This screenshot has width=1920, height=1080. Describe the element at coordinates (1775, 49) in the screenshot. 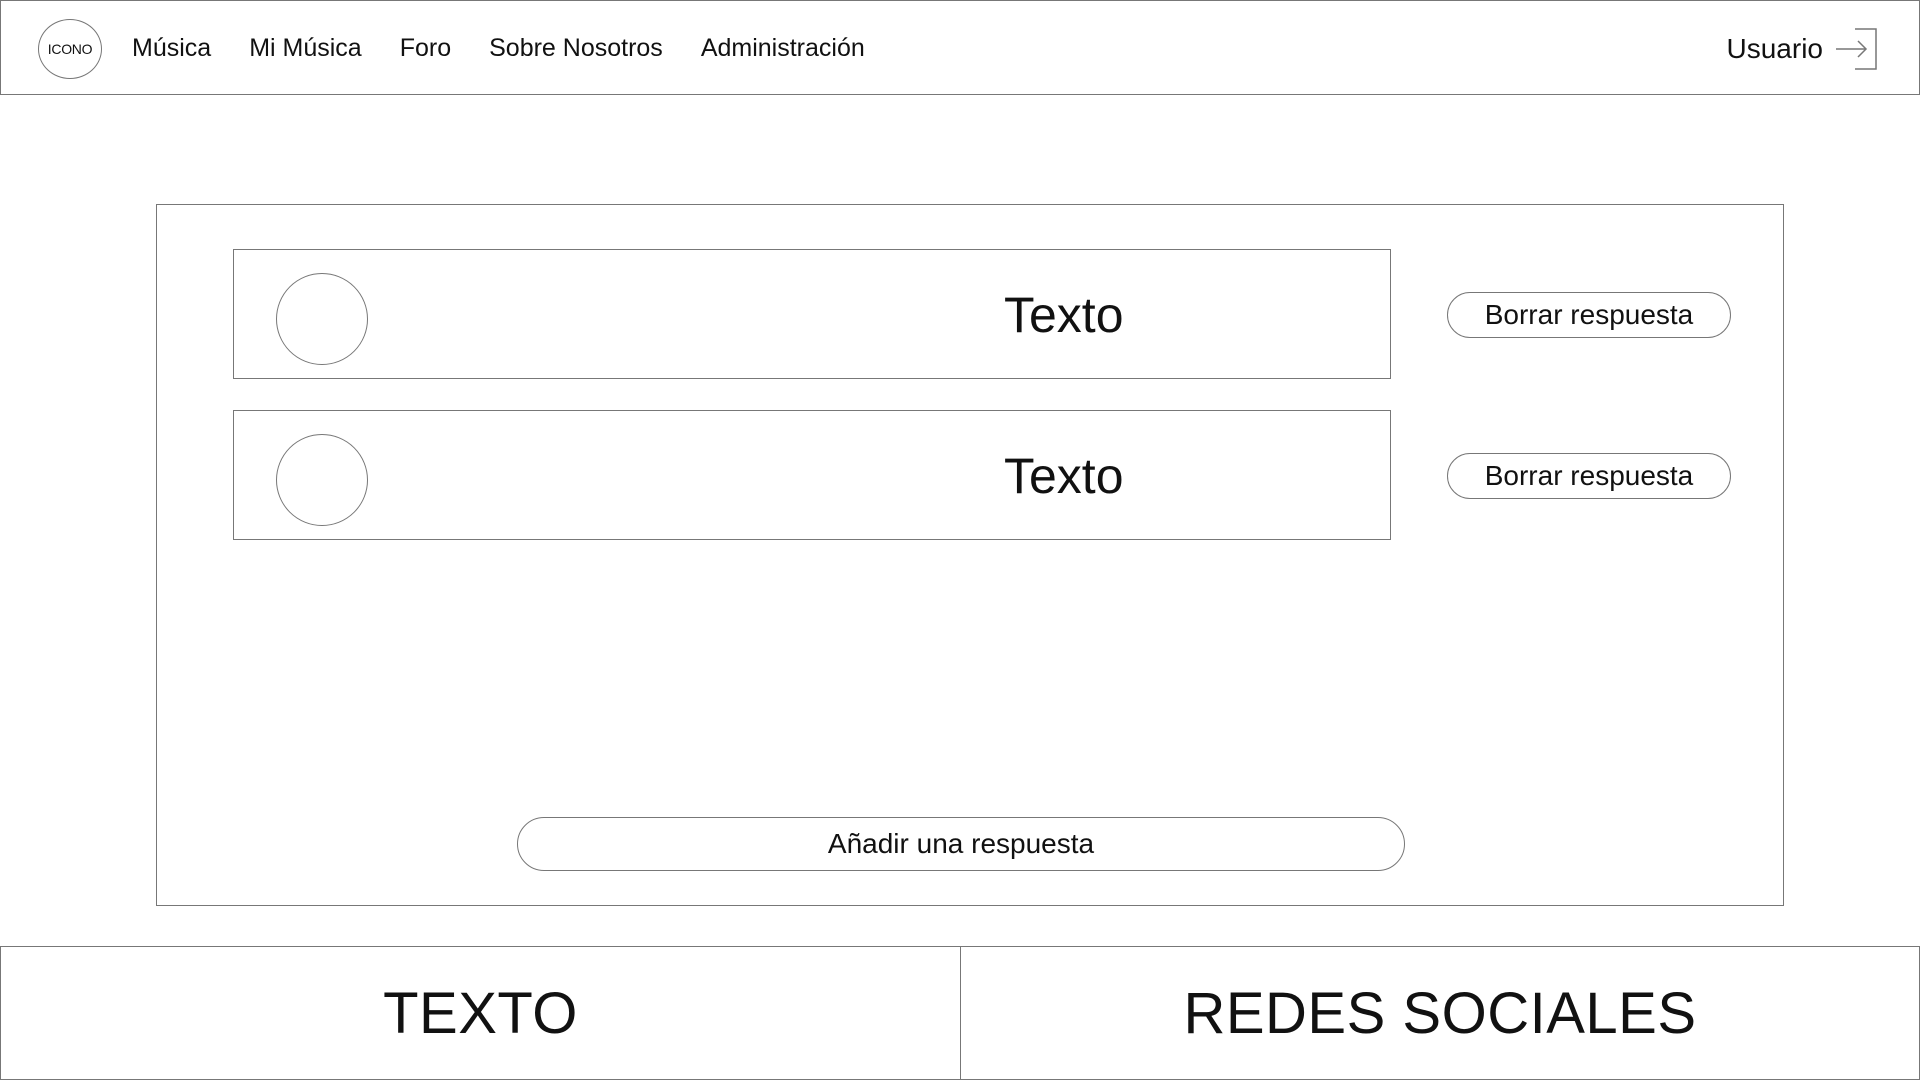

I see `user-label: Usuario` at that location.